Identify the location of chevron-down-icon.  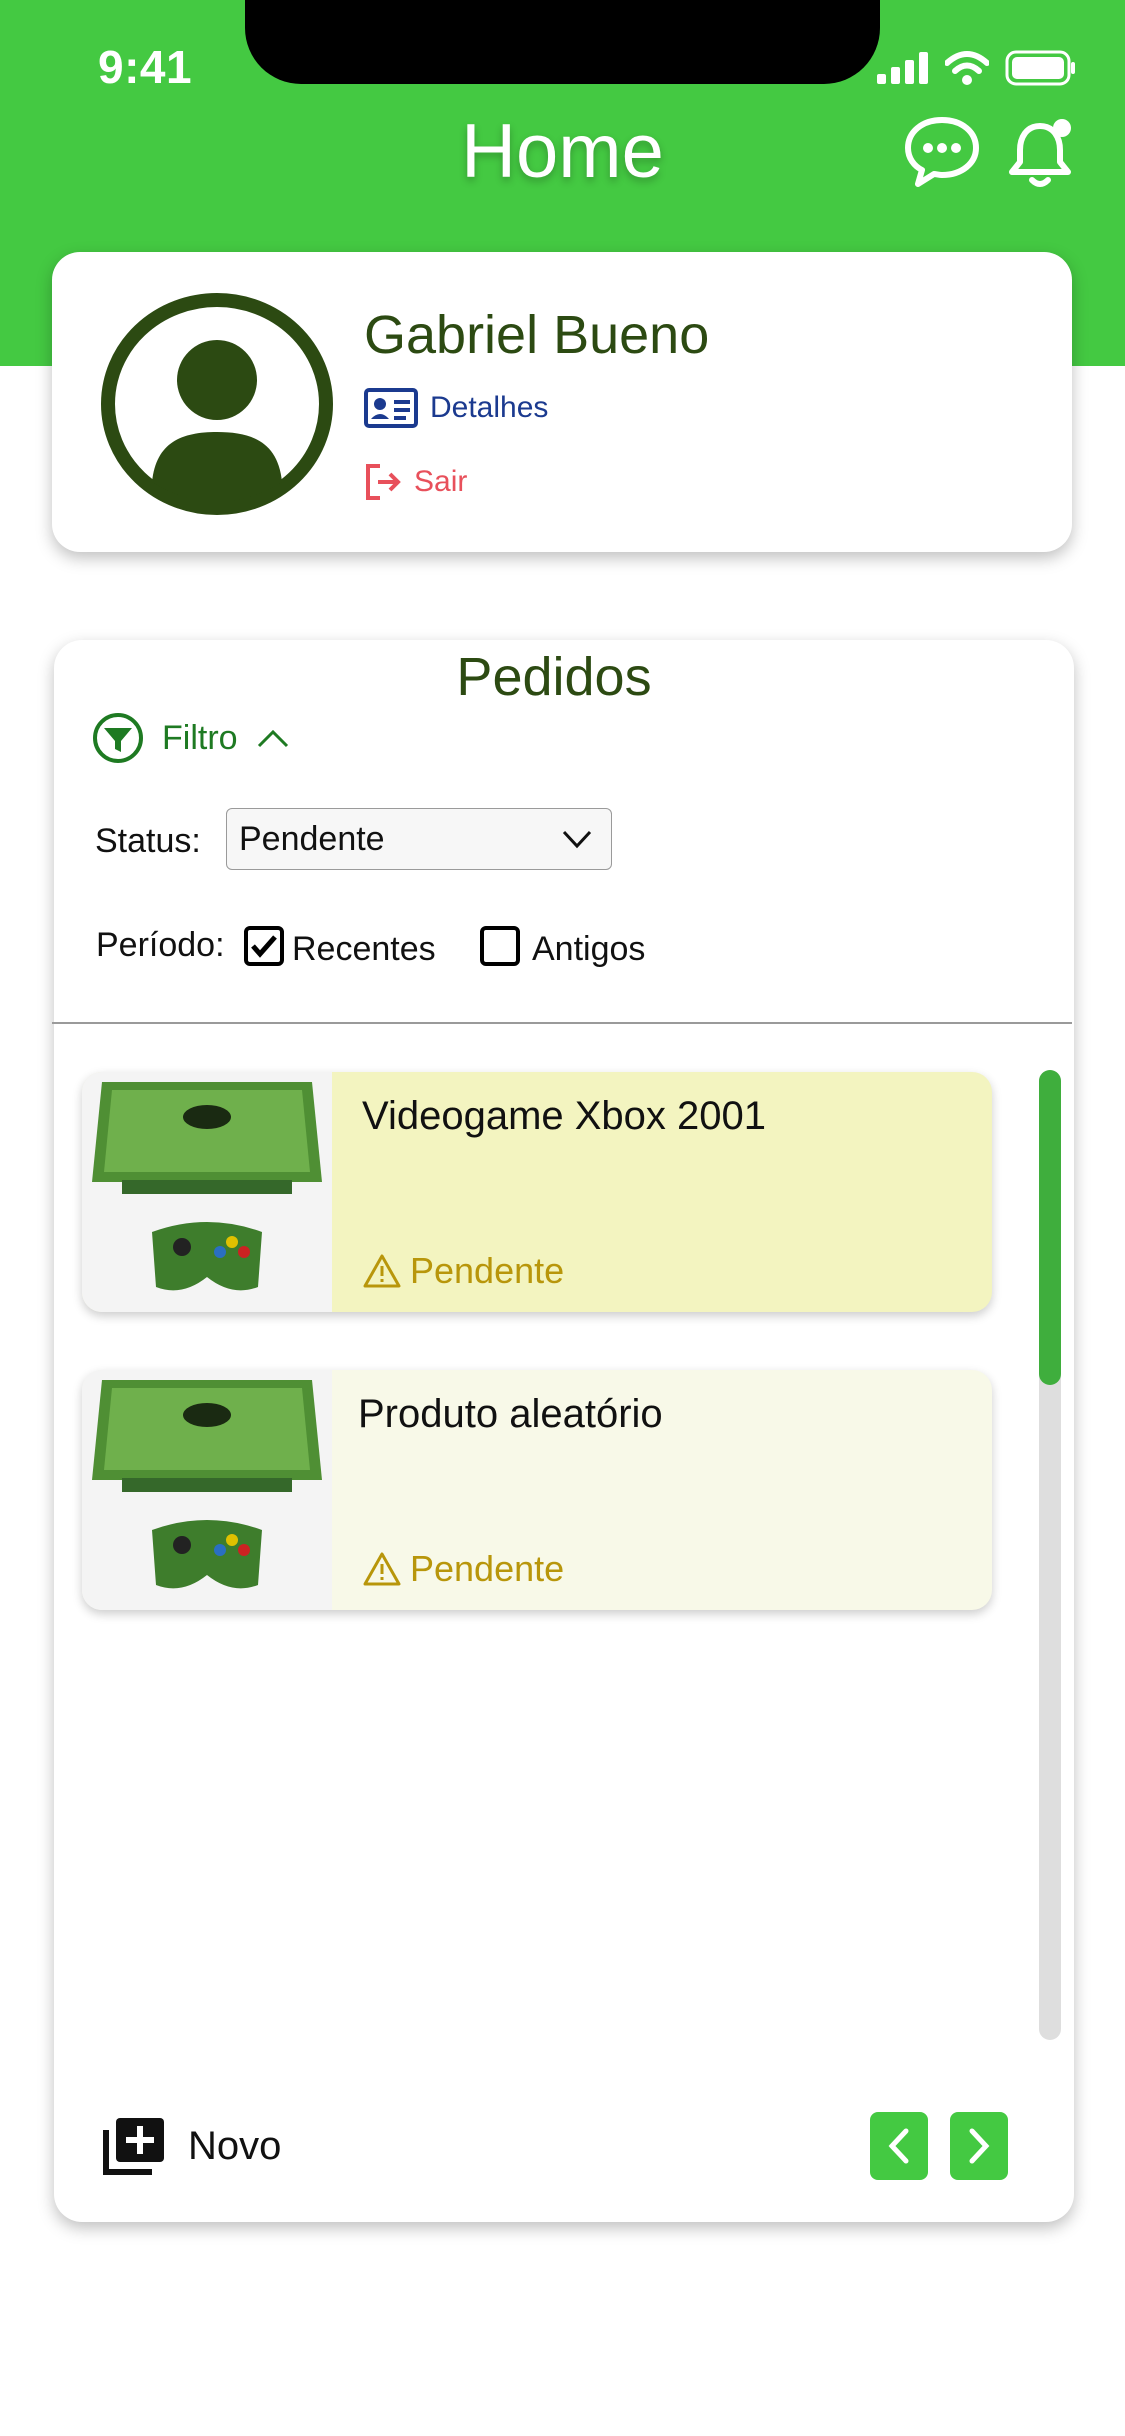
(577, 839).